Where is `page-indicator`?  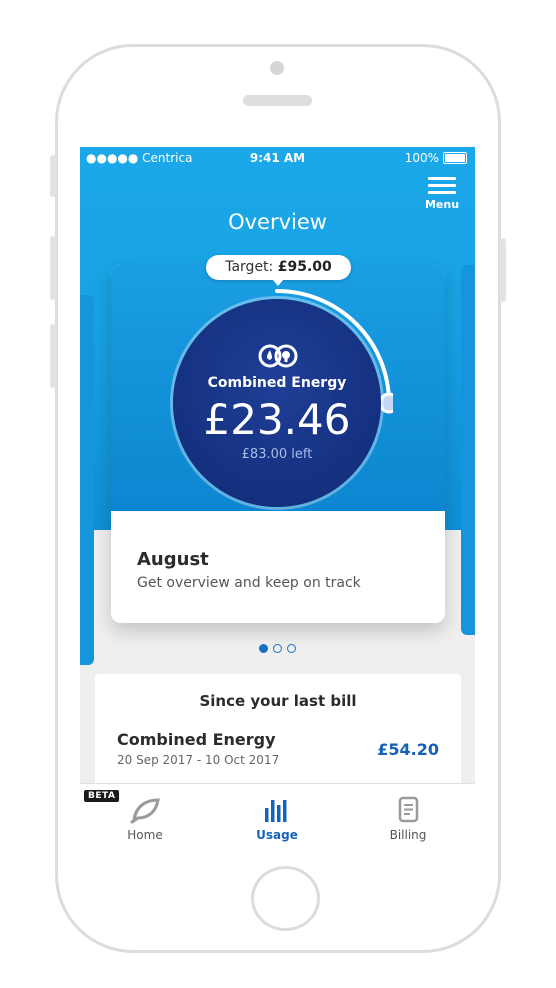
page-indicator is located at coordinates (277, 648).